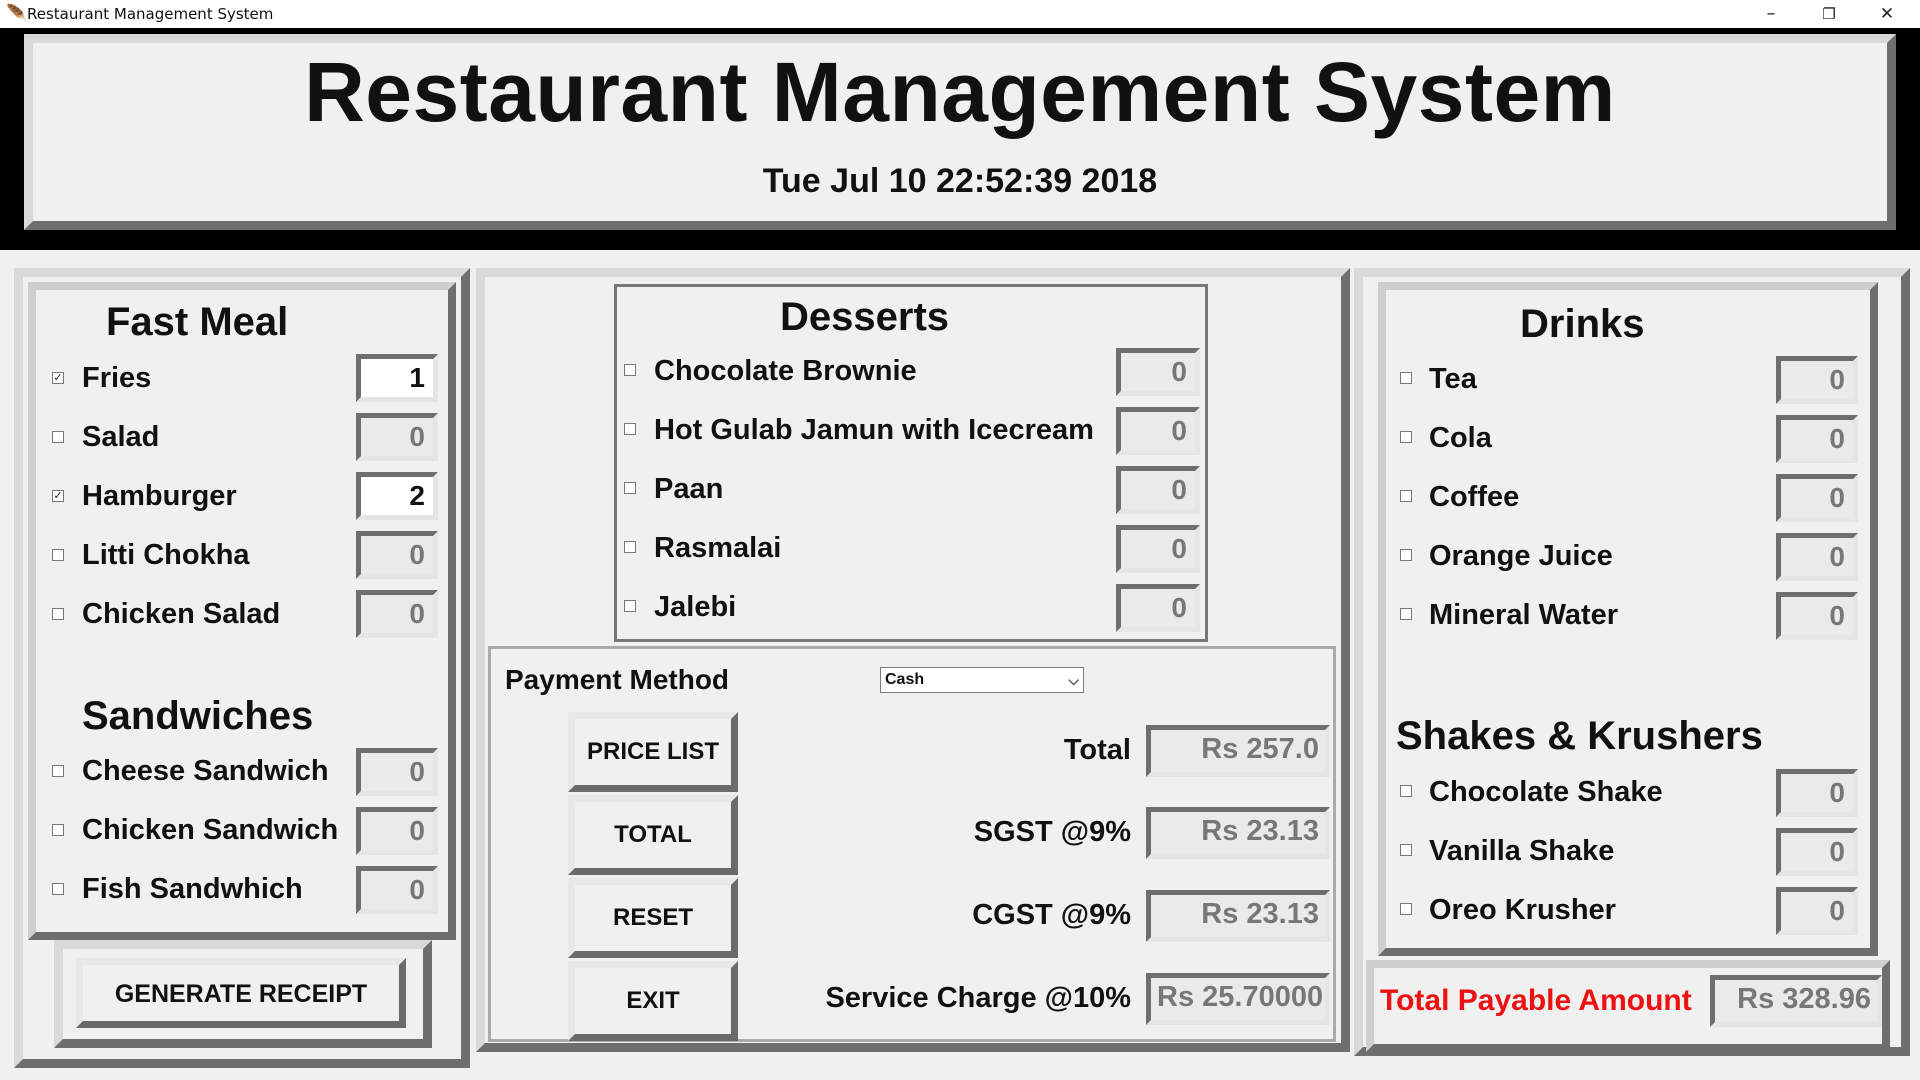  What do you see at coordinates (1158, 608) in the screenshot?
I see `jalebi-qty-input: 0` at bounding box center [1158, 608].